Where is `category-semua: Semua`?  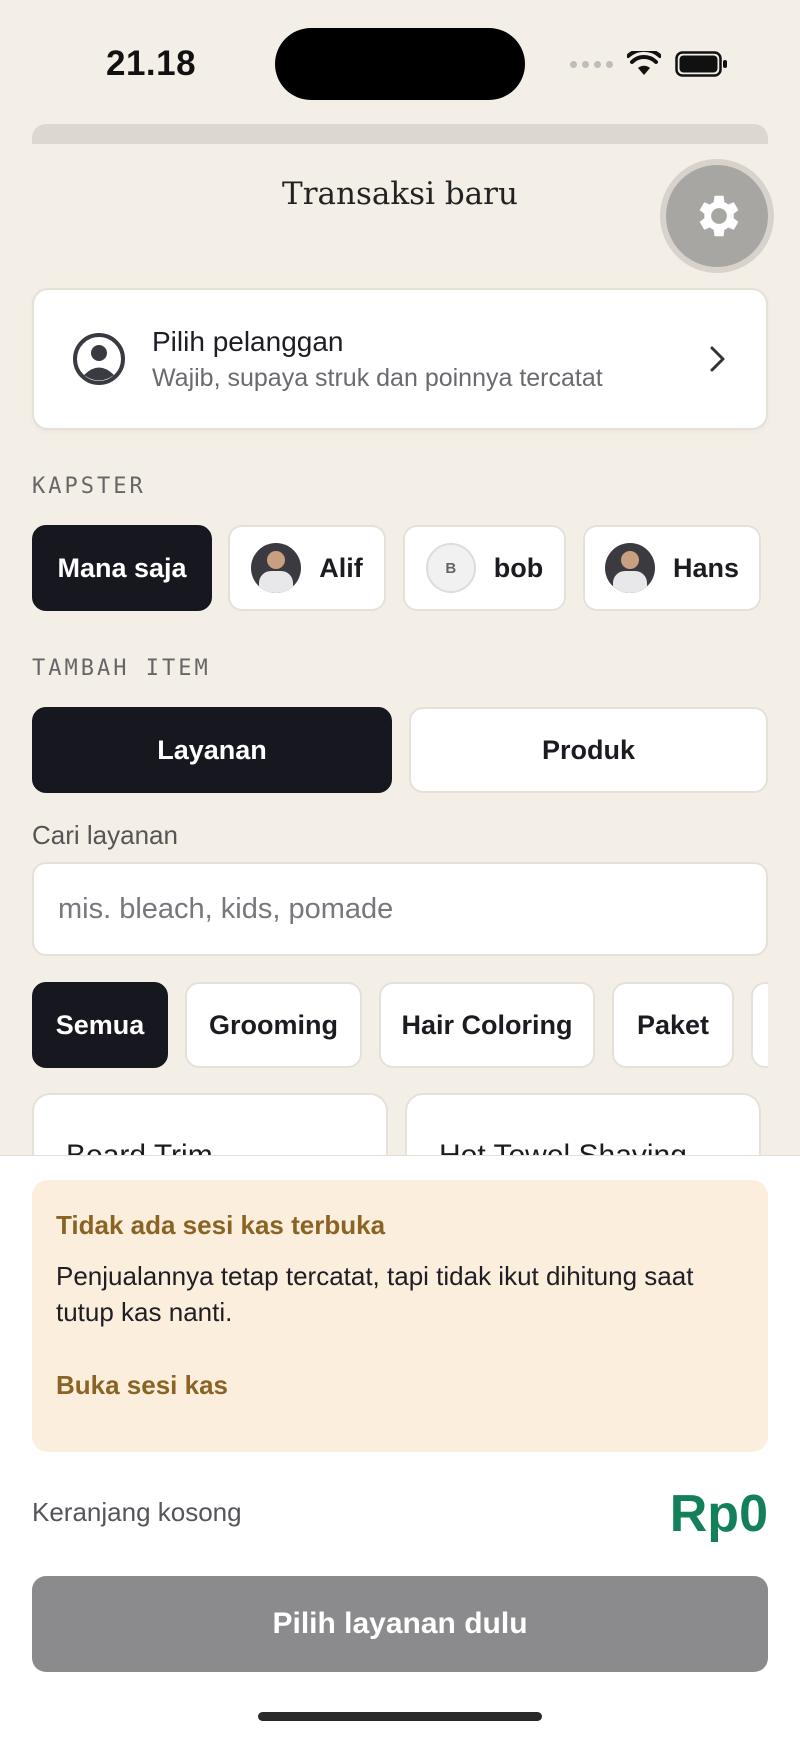 category-semua: Semua is located at coordinates (100, 1025).